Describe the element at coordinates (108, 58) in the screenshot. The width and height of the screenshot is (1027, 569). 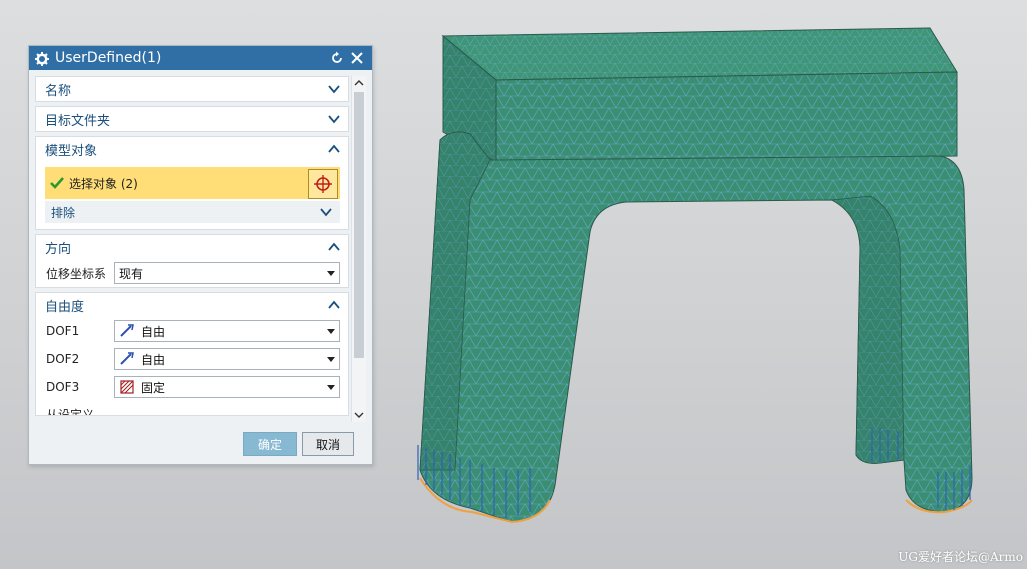
I see `dialog-title: UserDefined(1)` at that location.